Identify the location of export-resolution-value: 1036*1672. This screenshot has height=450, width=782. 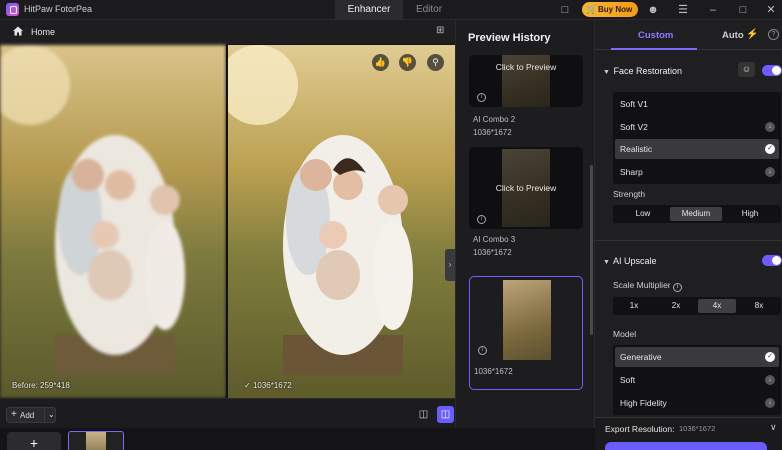
(697, 428).